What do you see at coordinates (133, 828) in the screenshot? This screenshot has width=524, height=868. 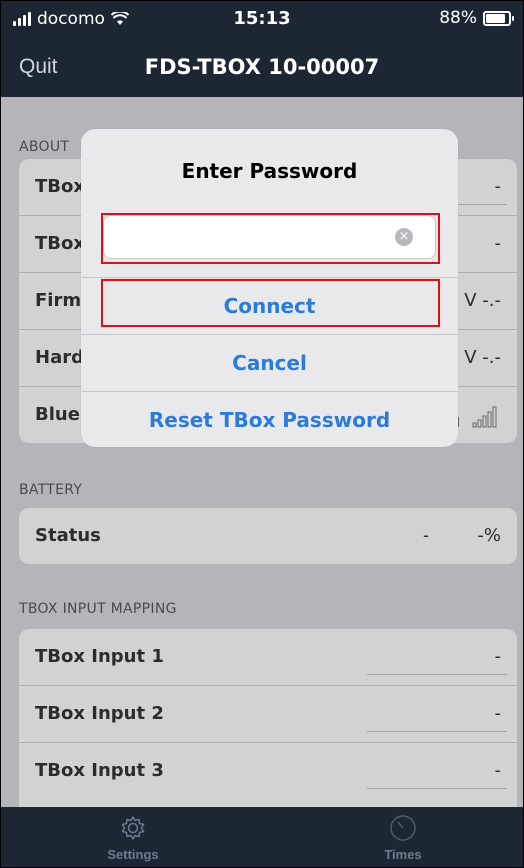 I see `gear-icon` at bounding box center [133, 828].